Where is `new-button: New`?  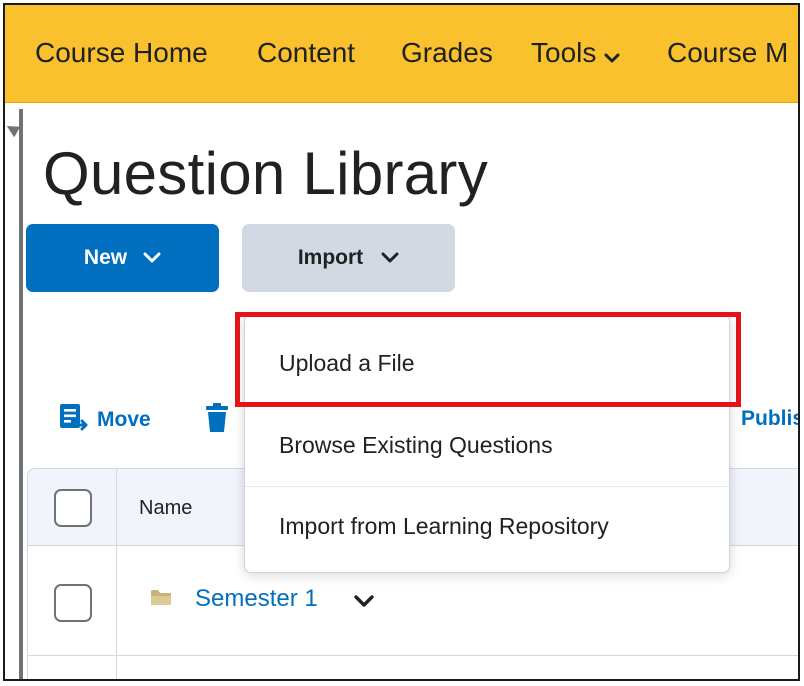
new-button: New is located at coordinates (122, 258).